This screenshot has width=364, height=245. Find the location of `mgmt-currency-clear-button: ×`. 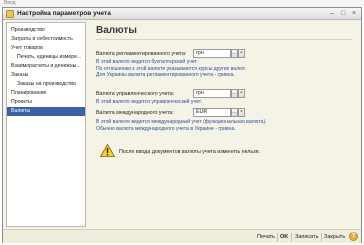

mgmt-currency-clear-button: × is located at coordinates (241, 93).